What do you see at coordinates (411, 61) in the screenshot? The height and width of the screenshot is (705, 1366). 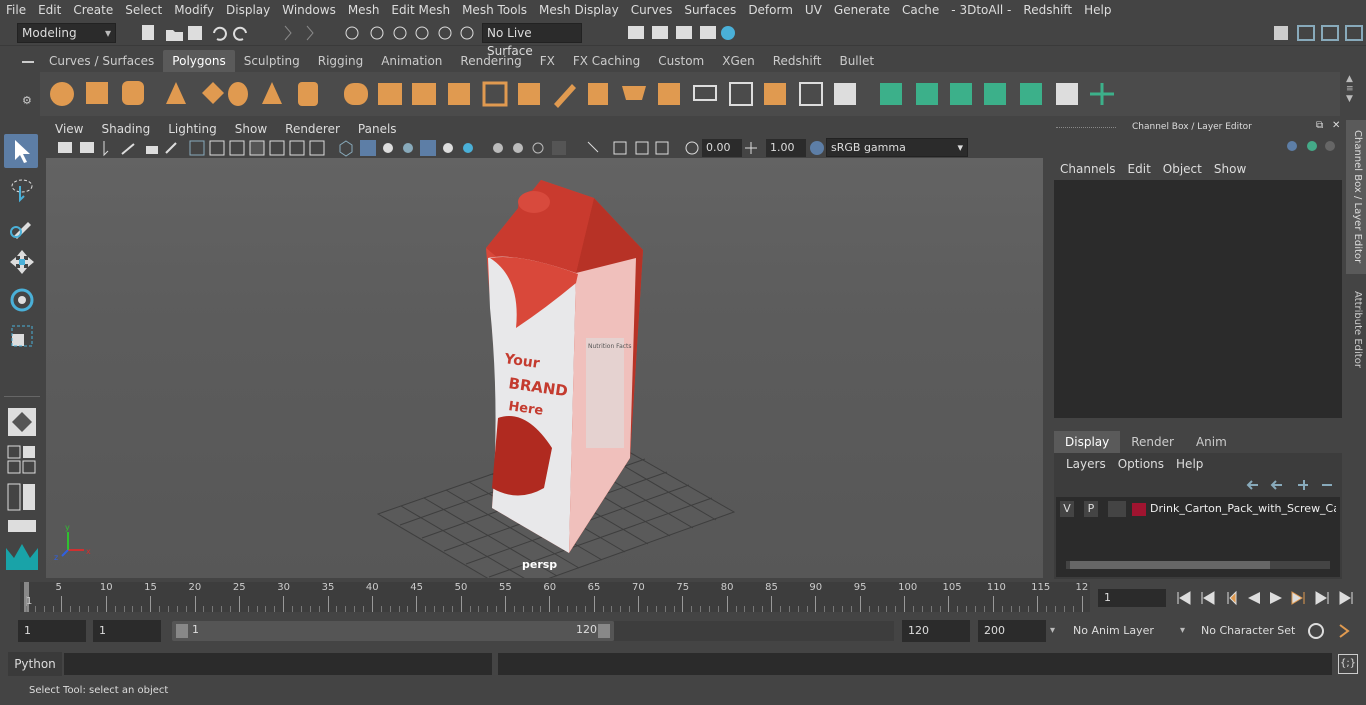 I see `shelf-tab-animation: Animation` at bounding box center [411, 61].